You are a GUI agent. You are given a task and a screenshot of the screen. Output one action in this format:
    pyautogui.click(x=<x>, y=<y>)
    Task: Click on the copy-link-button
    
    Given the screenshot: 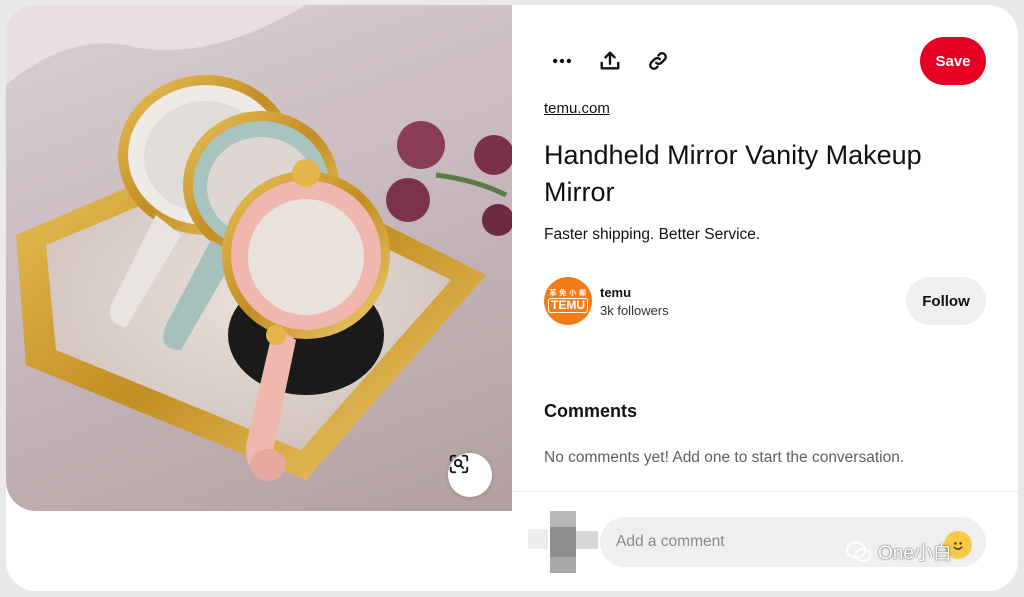 What is the action you would take?
    pyautogui.click(x=658, y=61)
    